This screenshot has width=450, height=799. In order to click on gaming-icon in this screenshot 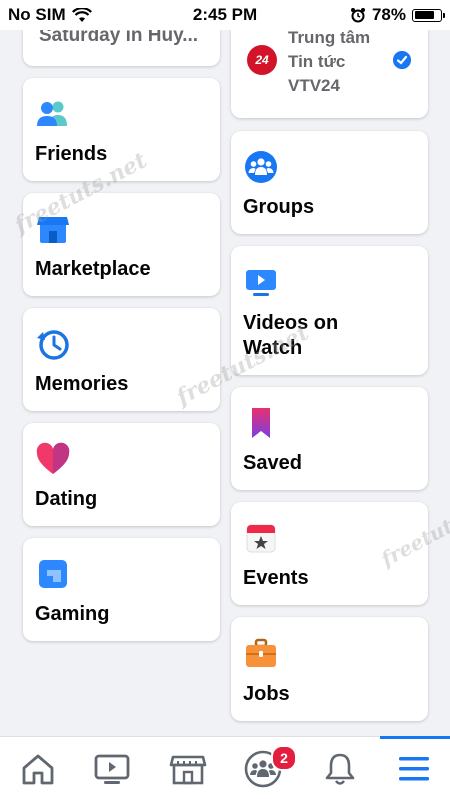, I will do `click(53, 574)`.